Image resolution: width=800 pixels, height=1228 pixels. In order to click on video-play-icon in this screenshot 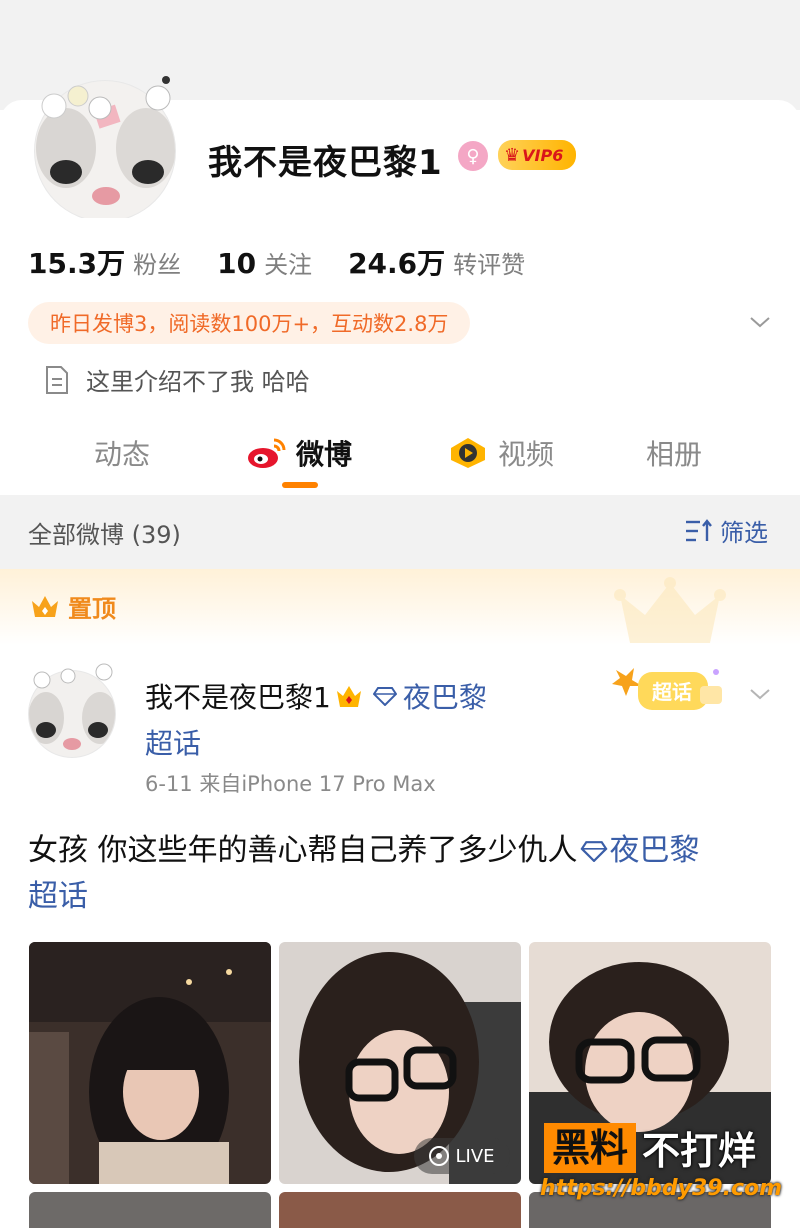, I will do `click(468, 453)`.